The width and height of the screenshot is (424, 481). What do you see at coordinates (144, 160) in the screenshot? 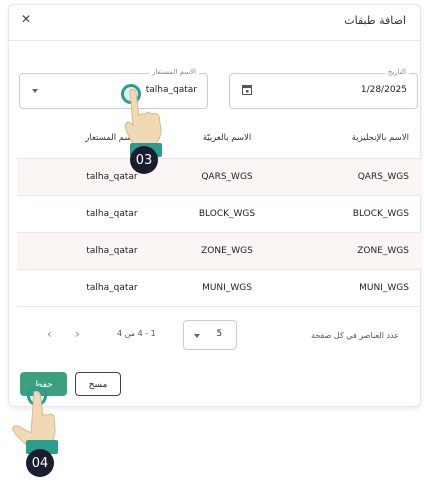
I see `step-3-badge: 03` at bounding box center [144, 160].